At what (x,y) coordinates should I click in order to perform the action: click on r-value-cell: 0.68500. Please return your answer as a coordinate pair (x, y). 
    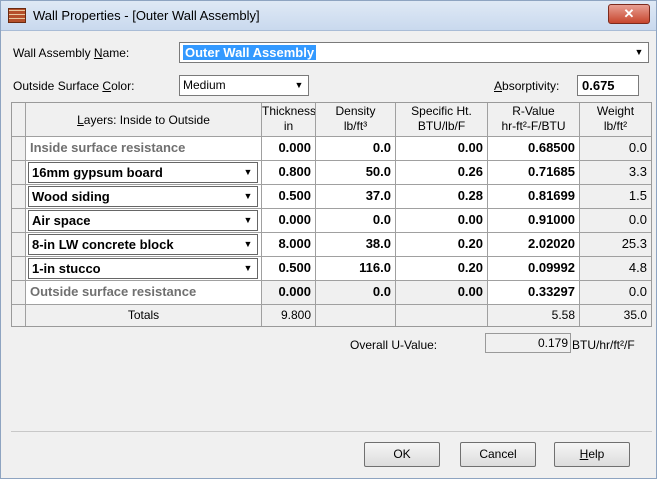
    Looking at the image, I should click on (534, 149).